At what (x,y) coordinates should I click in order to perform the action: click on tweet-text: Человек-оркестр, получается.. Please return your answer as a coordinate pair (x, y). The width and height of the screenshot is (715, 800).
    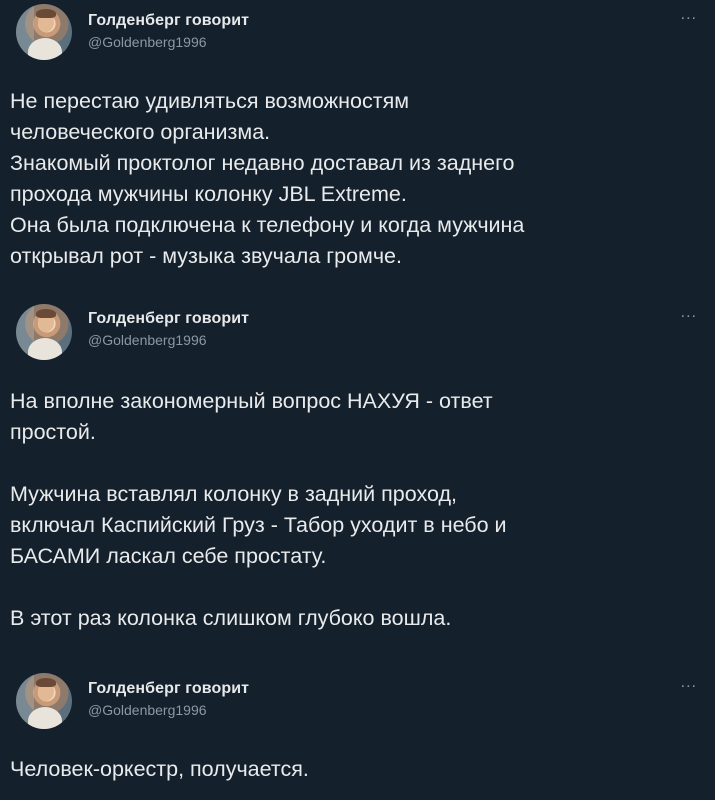
    Looking at the image, I should click on (159, 769).